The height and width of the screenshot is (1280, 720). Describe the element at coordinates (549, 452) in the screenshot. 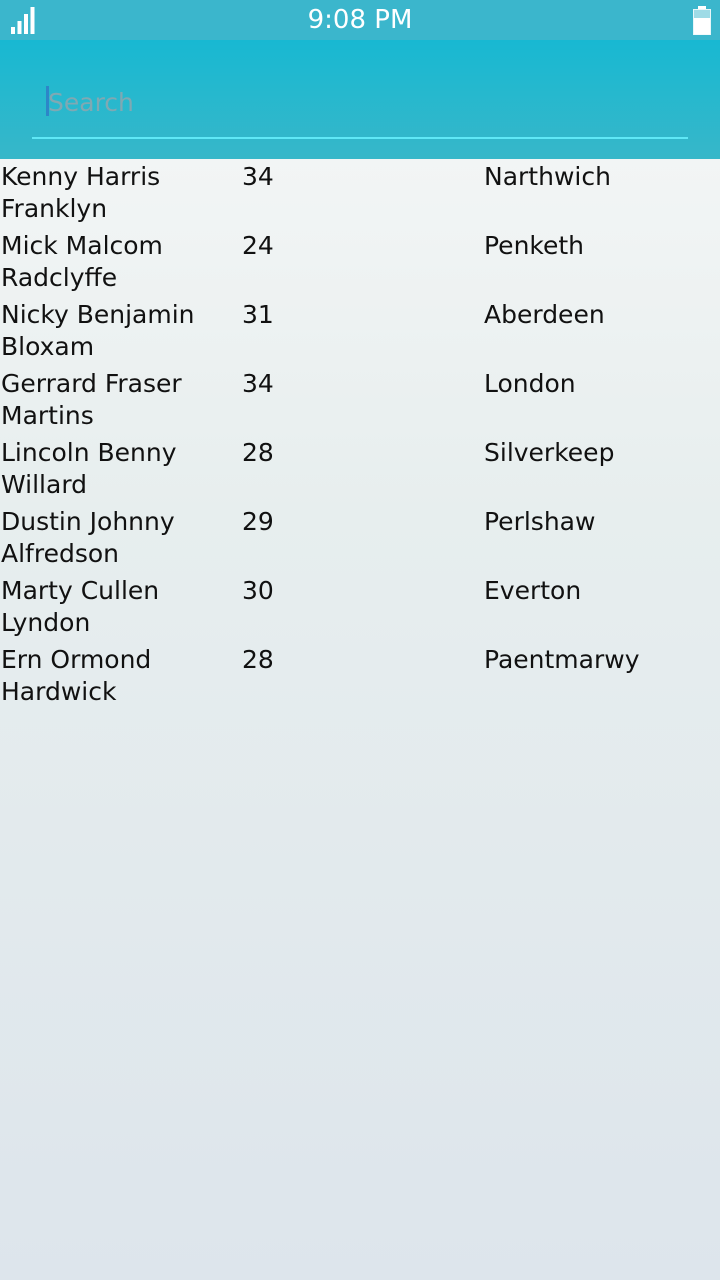

I see `person-city: Silverkeep` at that location.